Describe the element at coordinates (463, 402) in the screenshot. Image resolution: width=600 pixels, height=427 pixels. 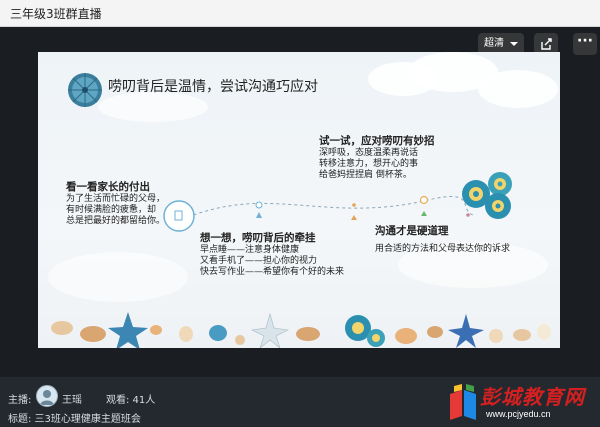
I see `book-logo-icon` at that location.